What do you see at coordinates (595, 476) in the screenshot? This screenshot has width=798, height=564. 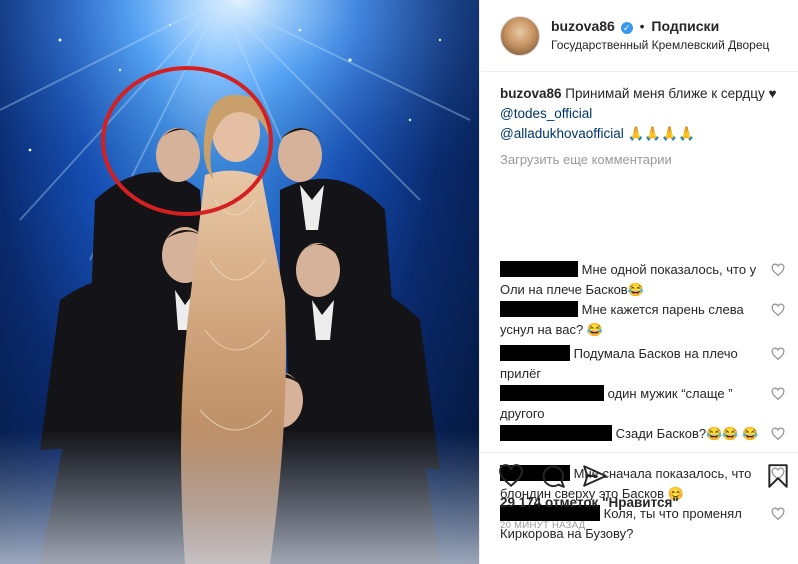 I see `share-icon` at bounding box center [595, 476].